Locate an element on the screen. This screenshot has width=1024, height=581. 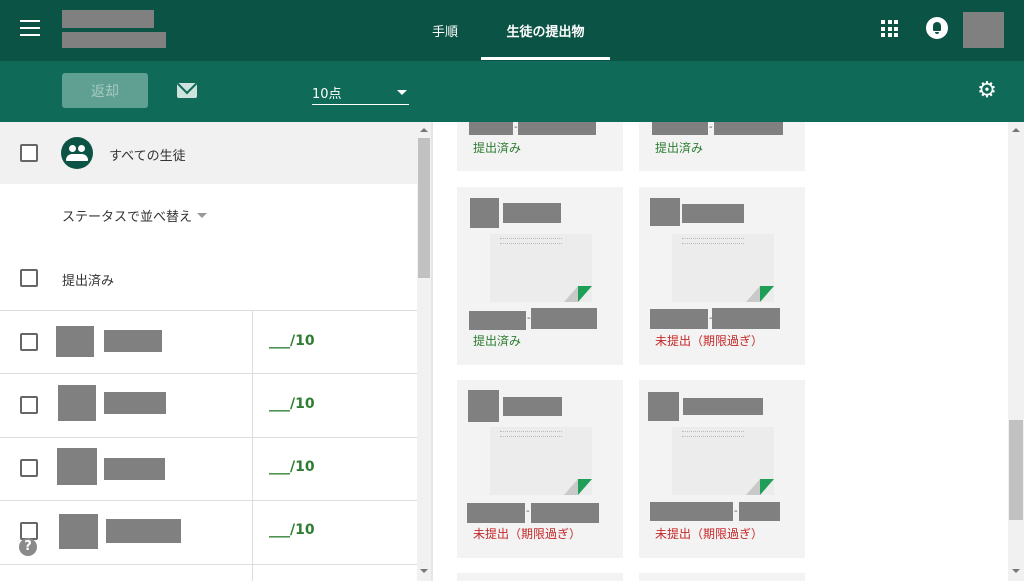
people-icon is located at coordinates (77, 153).